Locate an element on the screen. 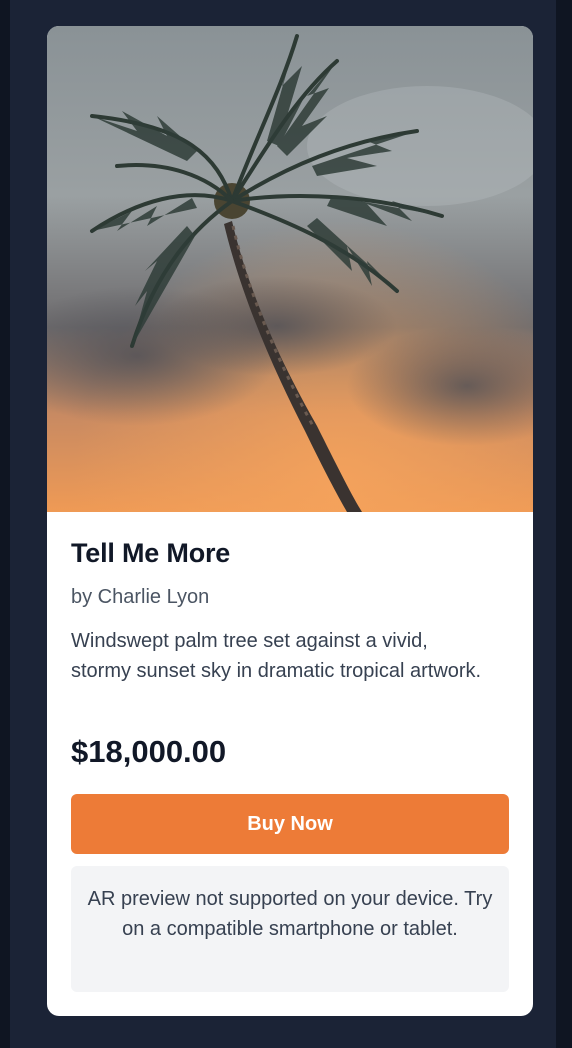  artwork-title: Tell Me More is located at coordinates (151, 553).